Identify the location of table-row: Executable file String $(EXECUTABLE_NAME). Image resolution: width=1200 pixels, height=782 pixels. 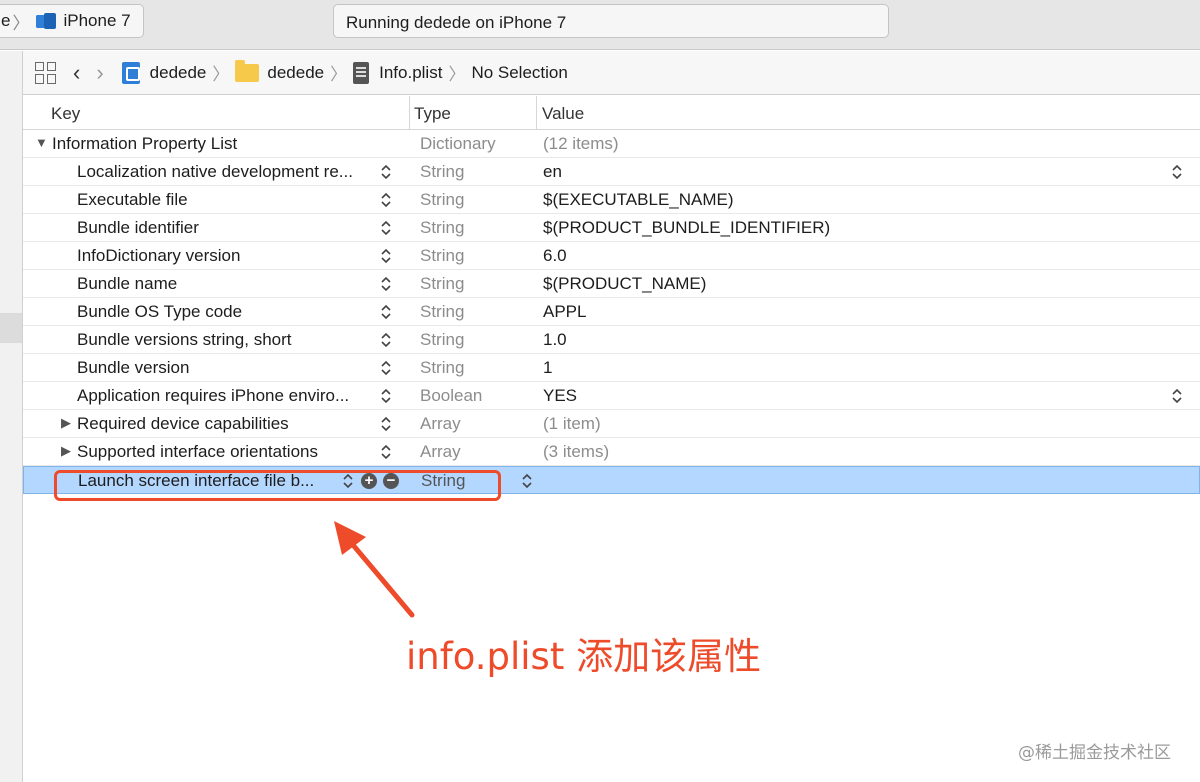
(611, 200).